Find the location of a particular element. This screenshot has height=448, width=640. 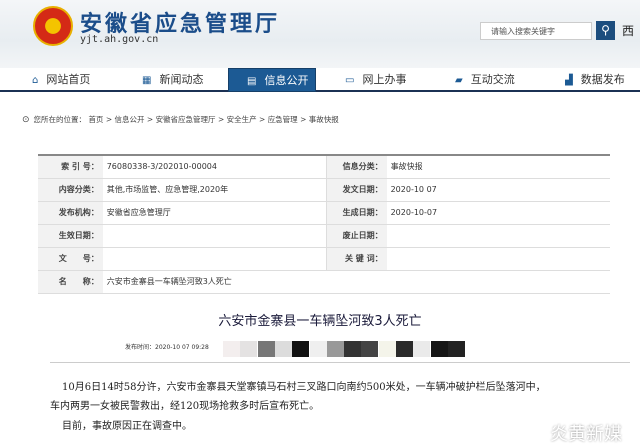

field-value: 事故快报 is located at coordinates (498, 167).